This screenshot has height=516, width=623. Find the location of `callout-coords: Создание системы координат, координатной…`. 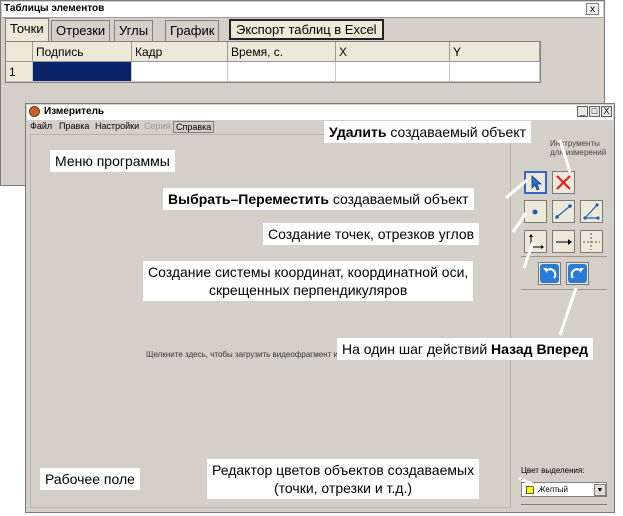

callout-coords: Создание системы координат, координатной… is located at coordinates (308, 281).